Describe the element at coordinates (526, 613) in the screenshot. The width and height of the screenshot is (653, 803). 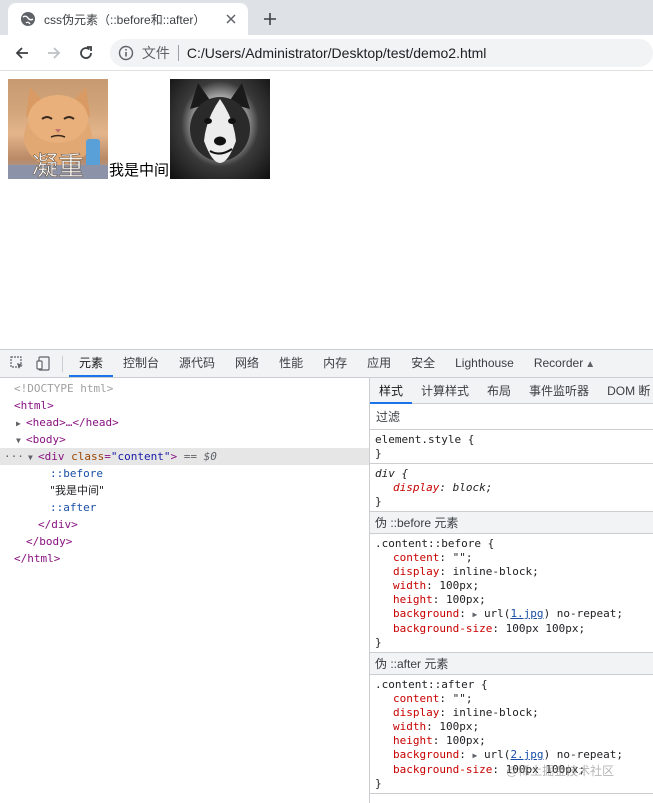
I see `image-link-1: 1.jpg` at that location.